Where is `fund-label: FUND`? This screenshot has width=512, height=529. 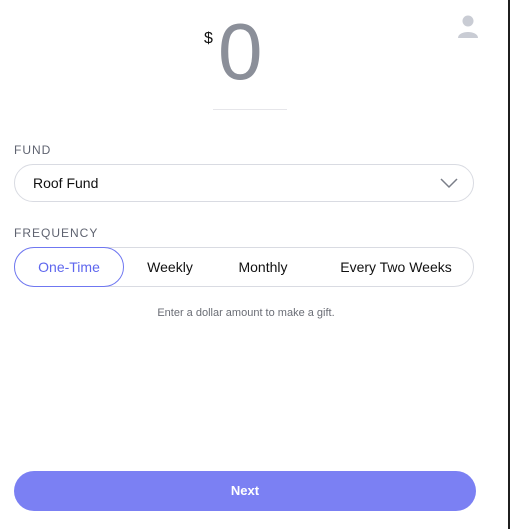
fund-label: FUND is located at coordinates (33, 150).